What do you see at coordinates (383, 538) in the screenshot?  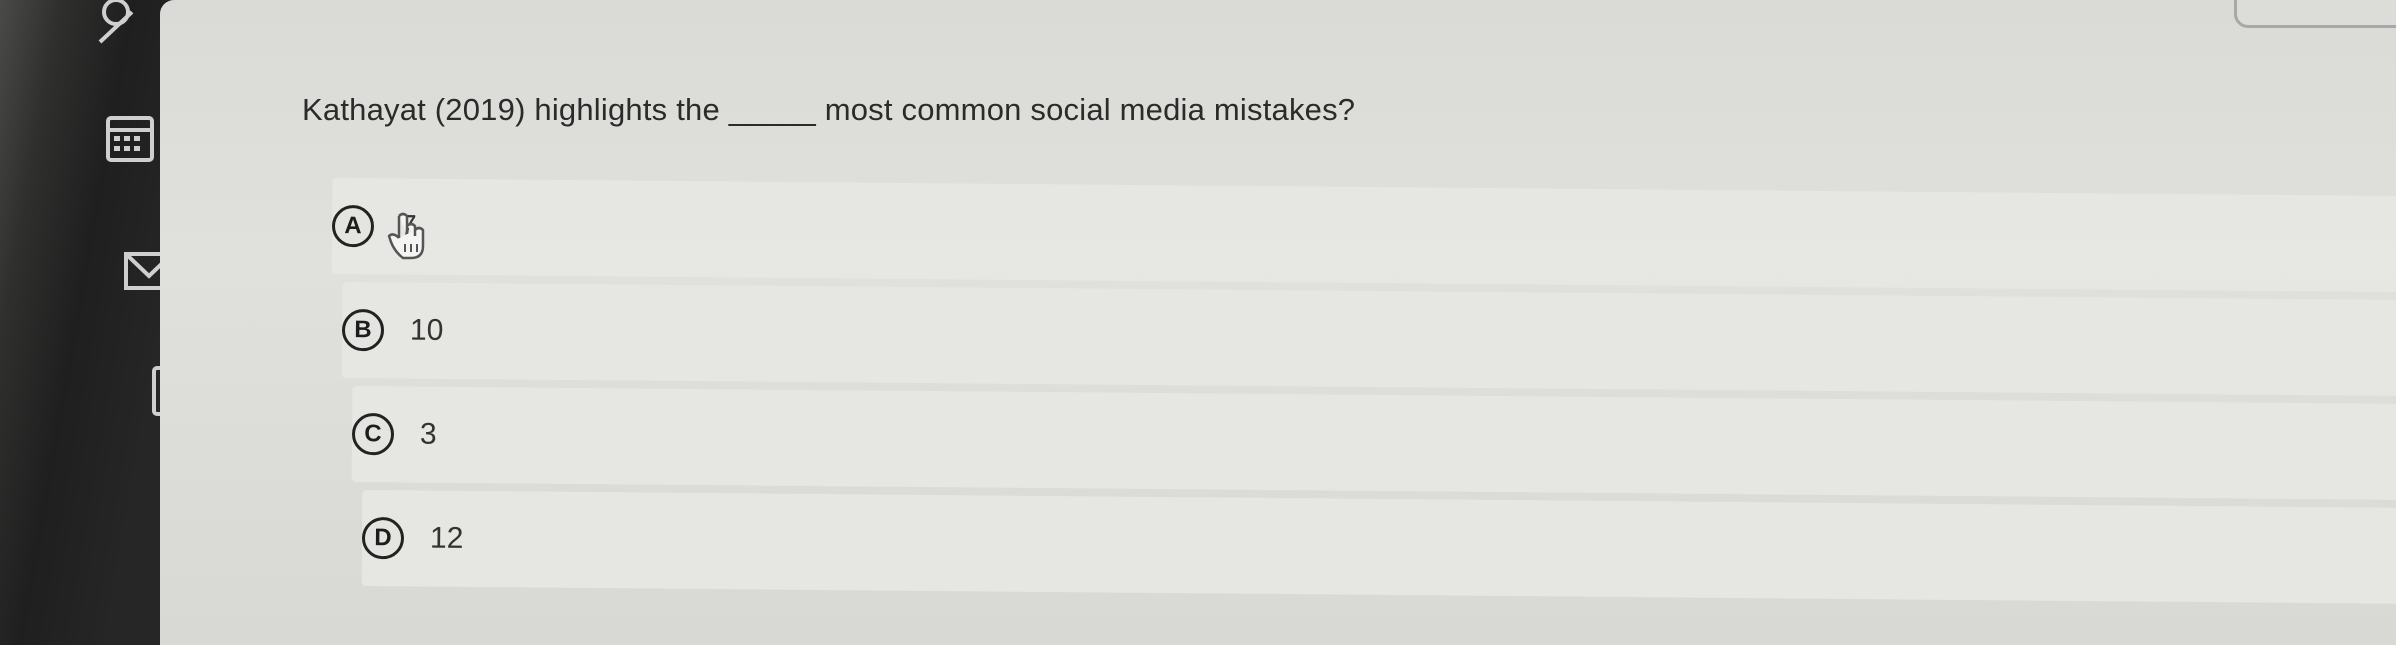 I see `option-letter: D` at bounding box center [383, 538].